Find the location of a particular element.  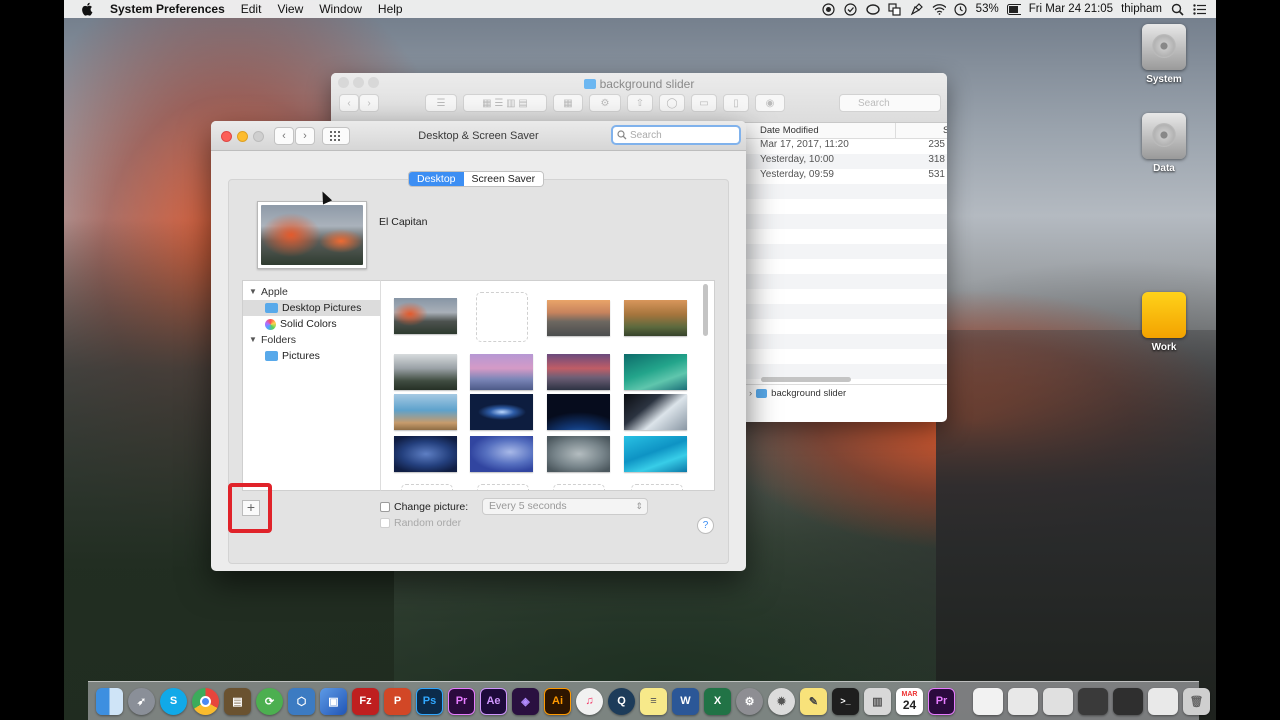

notes-icon: ≡ is located at coordinates (653, 701).